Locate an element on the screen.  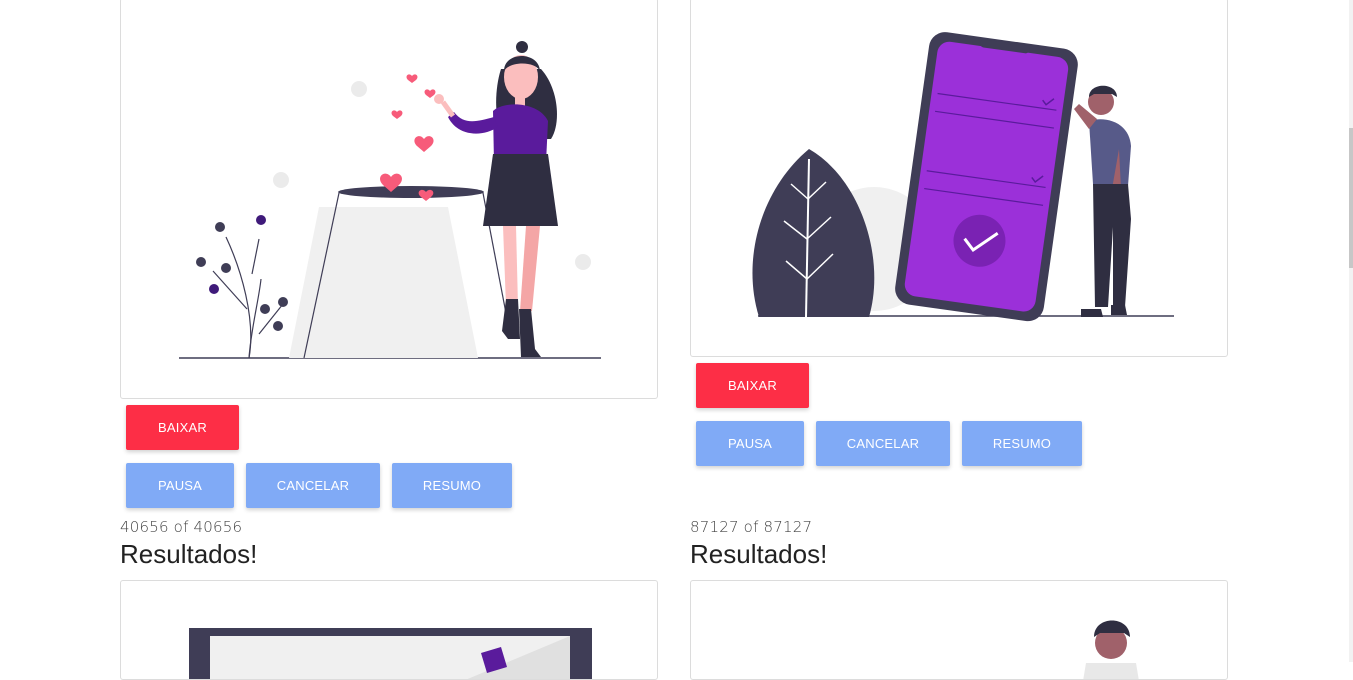
result-preview-illustration-right is located at coordinates (1111, 649).